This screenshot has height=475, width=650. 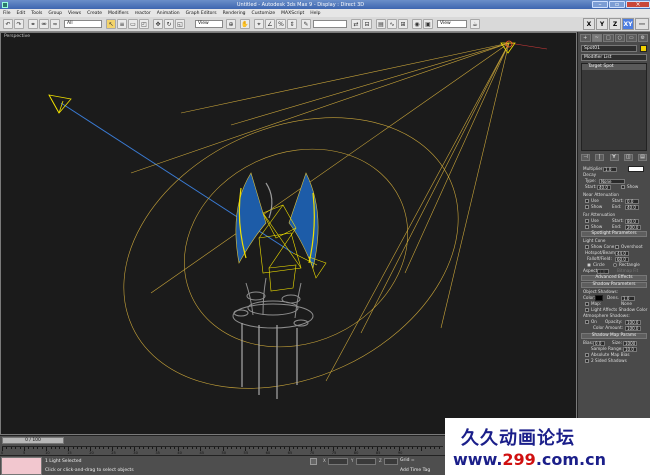 What do you see at coordinates (381, 24) in the screenshot?
I see `layer-manager-icon: ▤` at bounding box center [381, 24].